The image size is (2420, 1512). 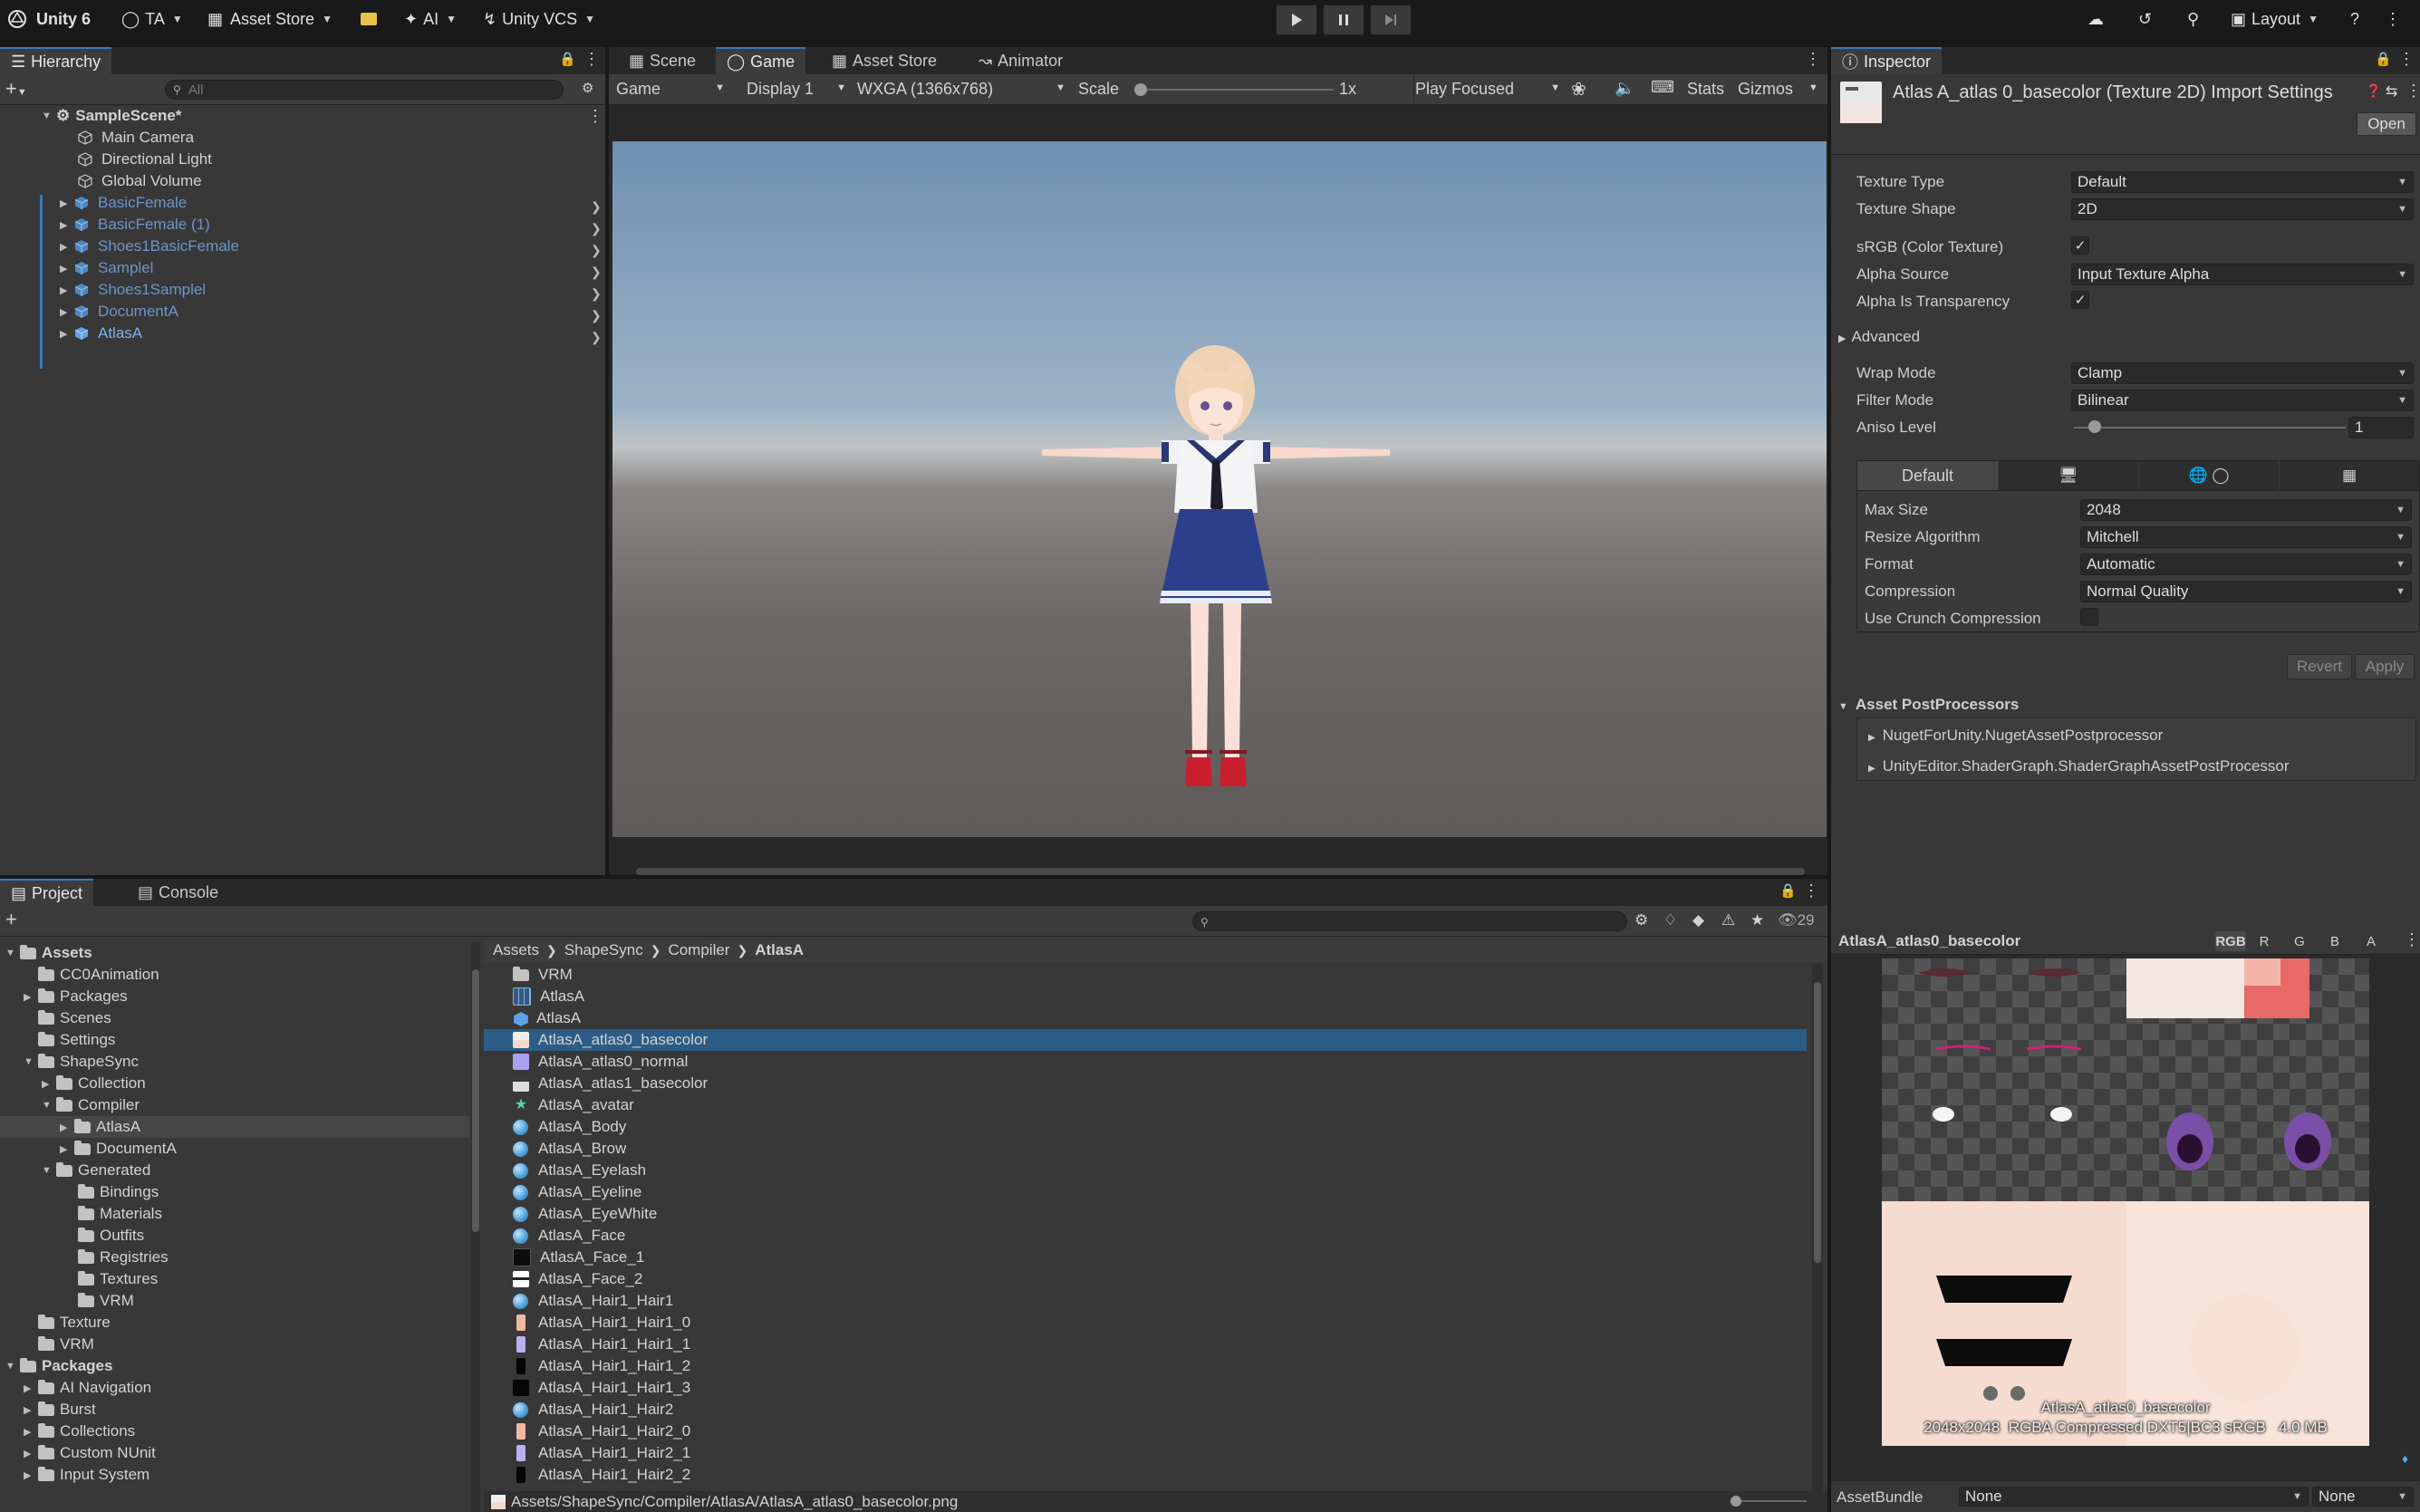 What do you see at coordinates (49, 19) in the screenshot?
I see `unity-menu-button: Unity 6` at bounding box center [49, 19].